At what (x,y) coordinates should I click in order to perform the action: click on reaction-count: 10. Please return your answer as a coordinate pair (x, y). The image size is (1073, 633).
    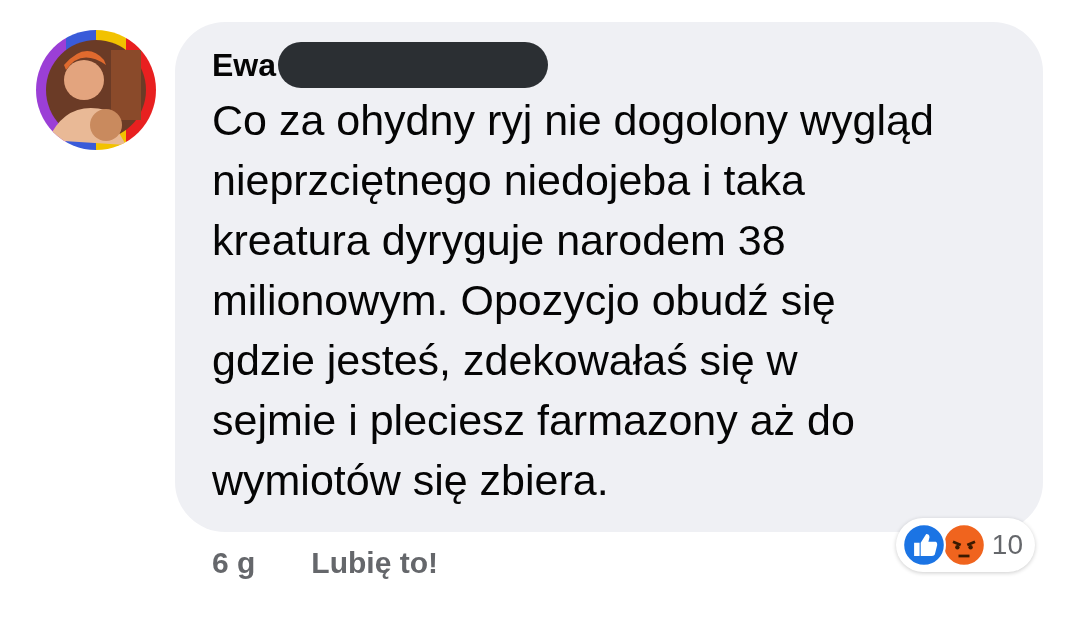
    Looking at the image, I should click on (1007, 545).